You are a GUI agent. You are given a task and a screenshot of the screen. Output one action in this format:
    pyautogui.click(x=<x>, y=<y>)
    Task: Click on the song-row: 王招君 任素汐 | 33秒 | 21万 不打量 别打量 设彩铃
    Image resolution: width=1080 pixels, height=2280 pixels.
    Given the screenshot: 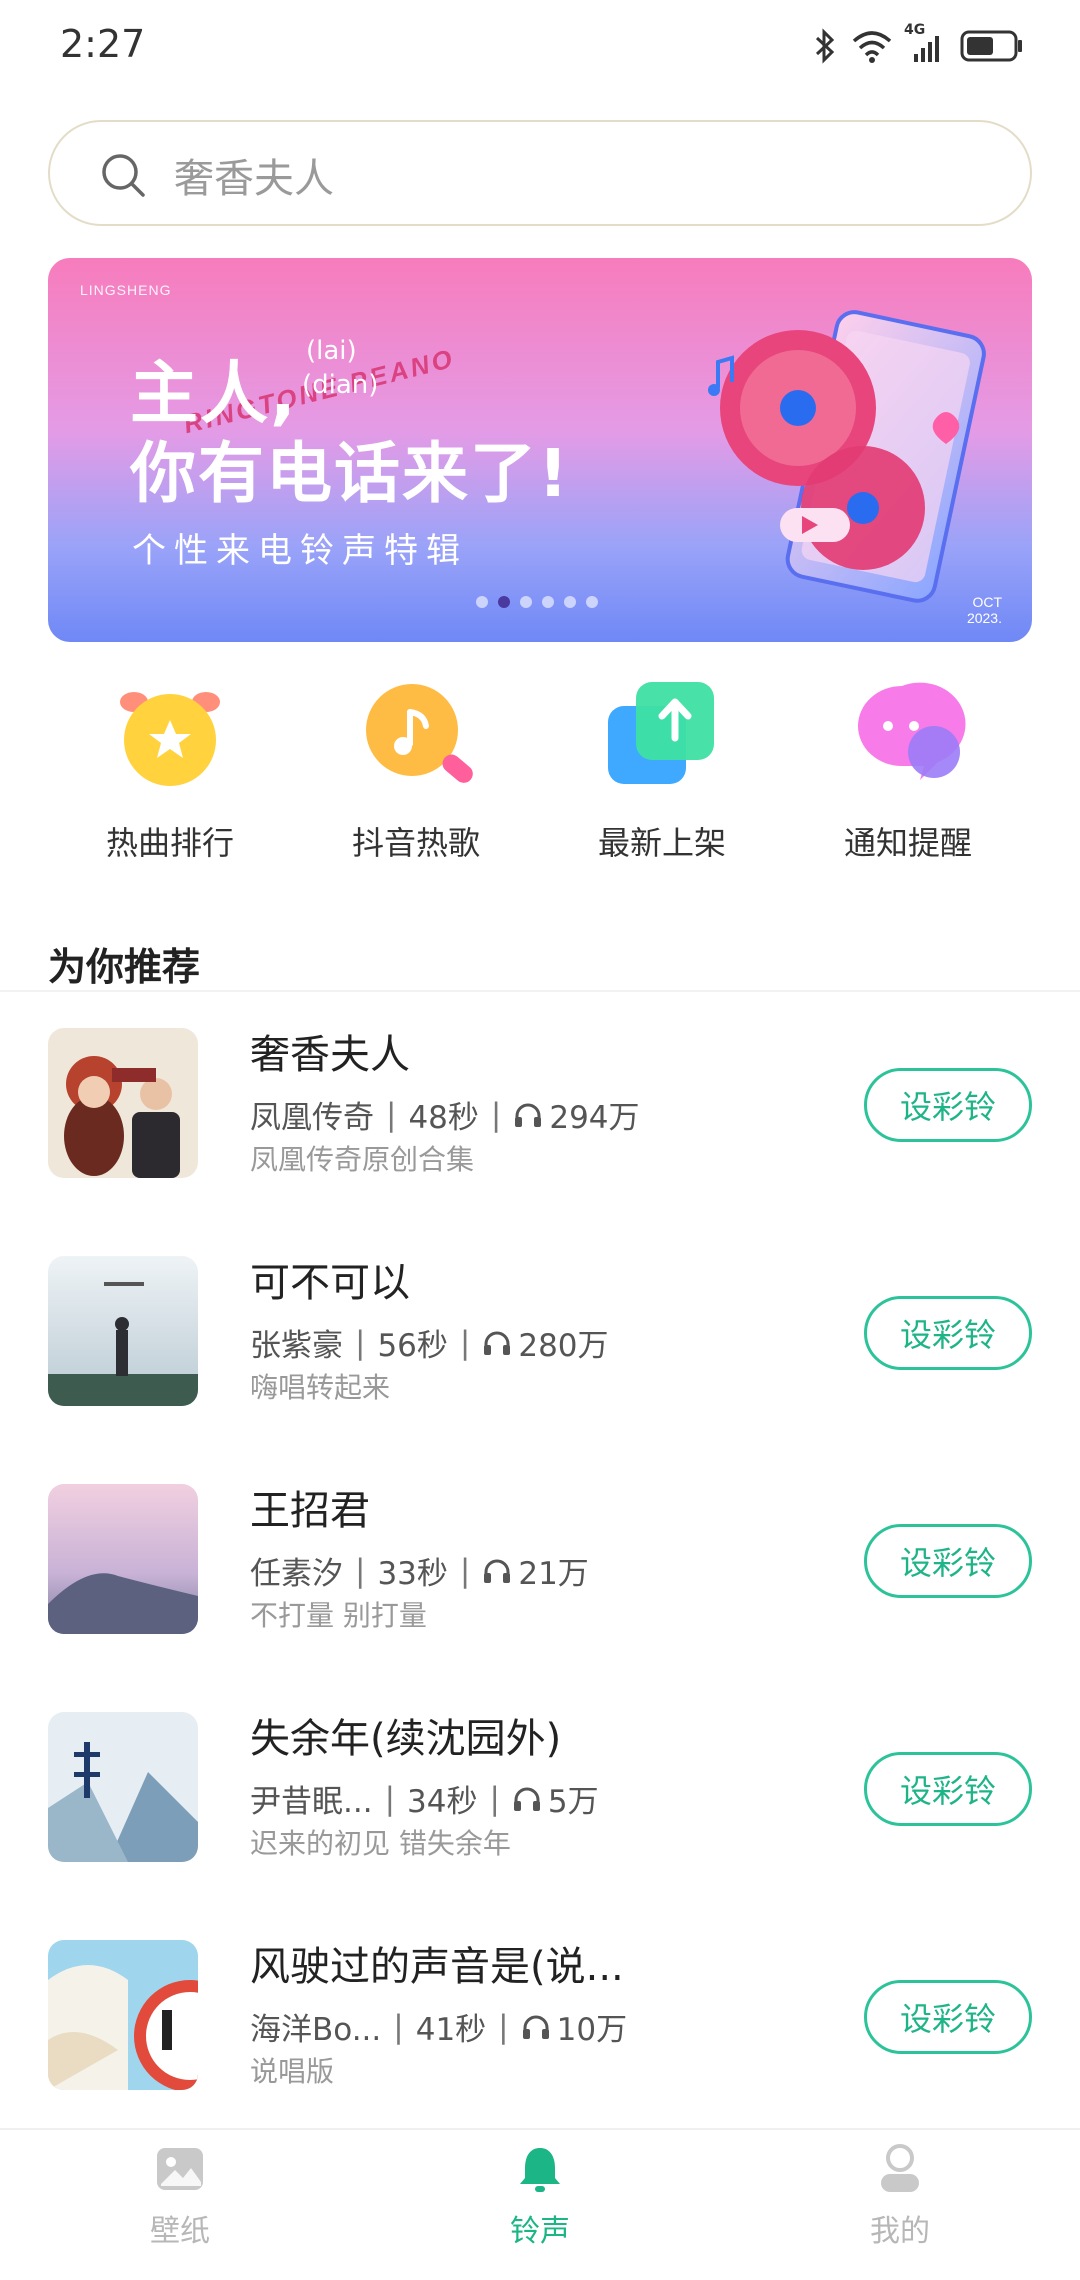 What is the action you would take?
    pyautogui.click(x=540, y=1570)
    